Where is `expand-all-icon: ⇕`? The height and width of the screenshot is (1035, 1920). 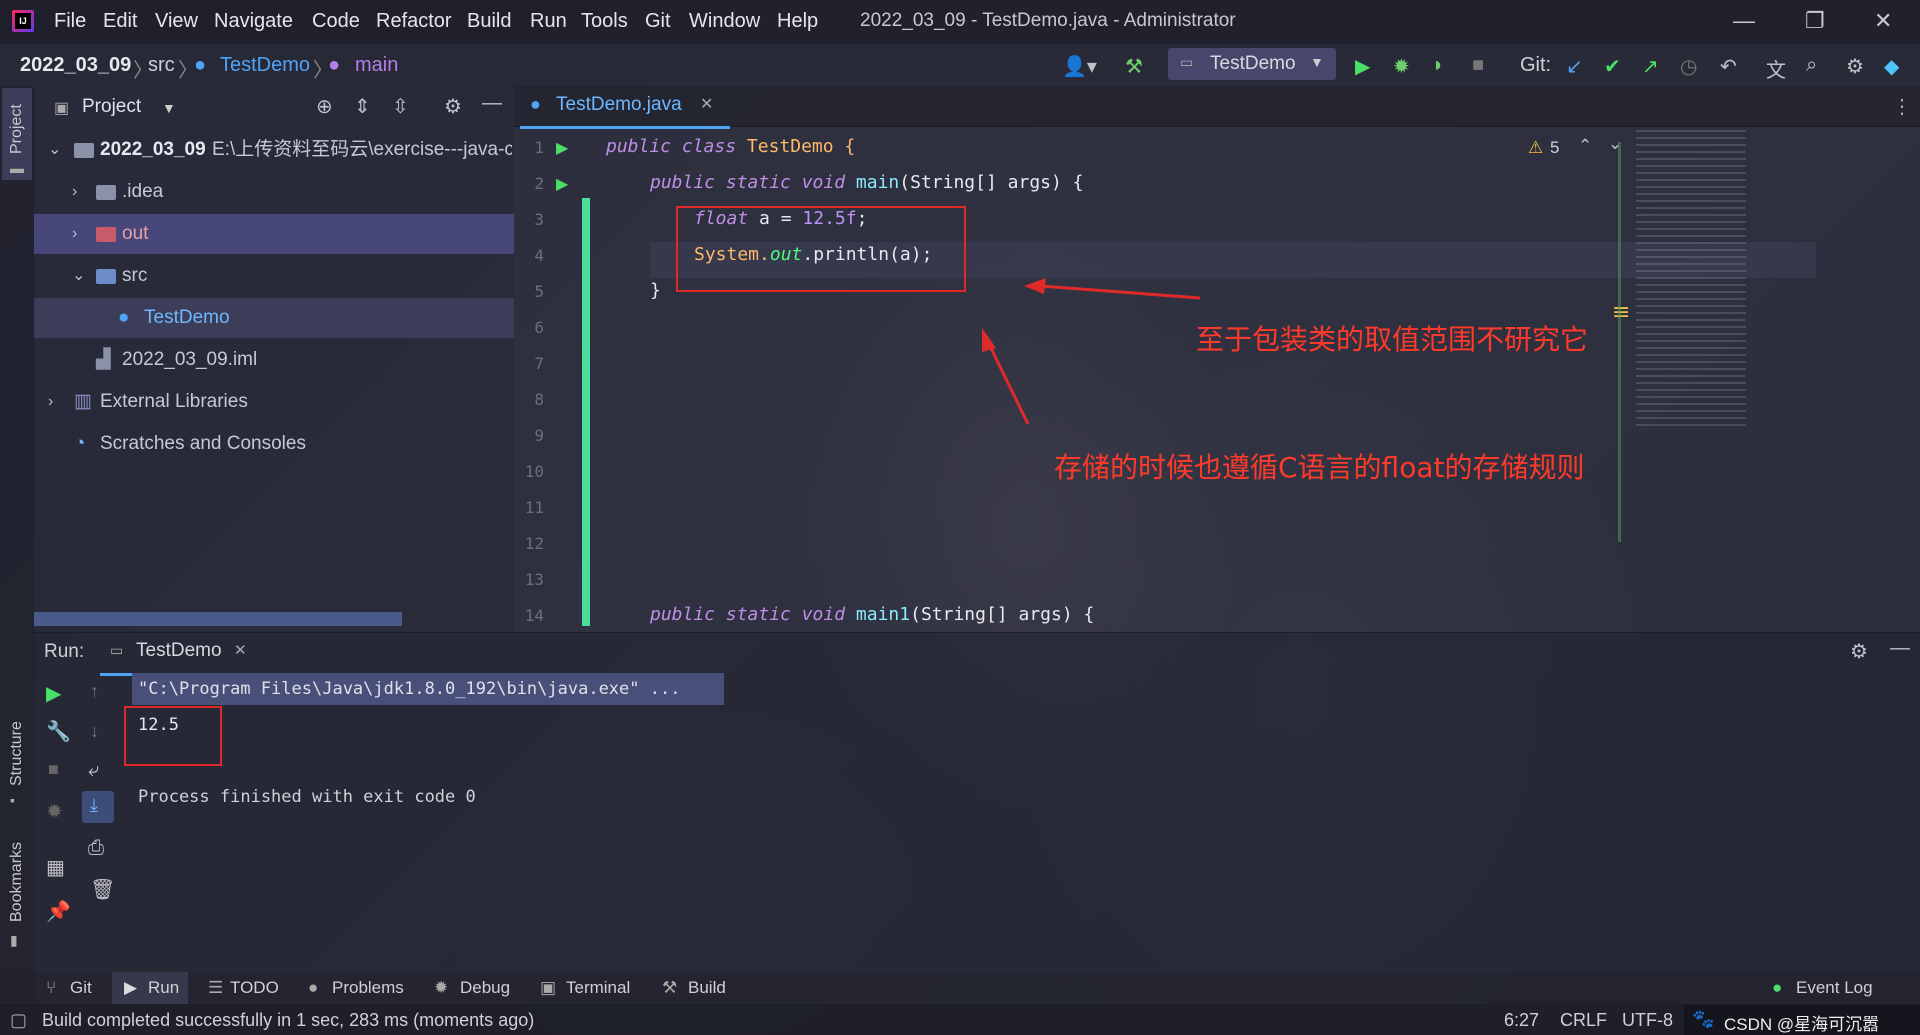 expand-all-icon: ⇕ is located at coordinates (362, 106).